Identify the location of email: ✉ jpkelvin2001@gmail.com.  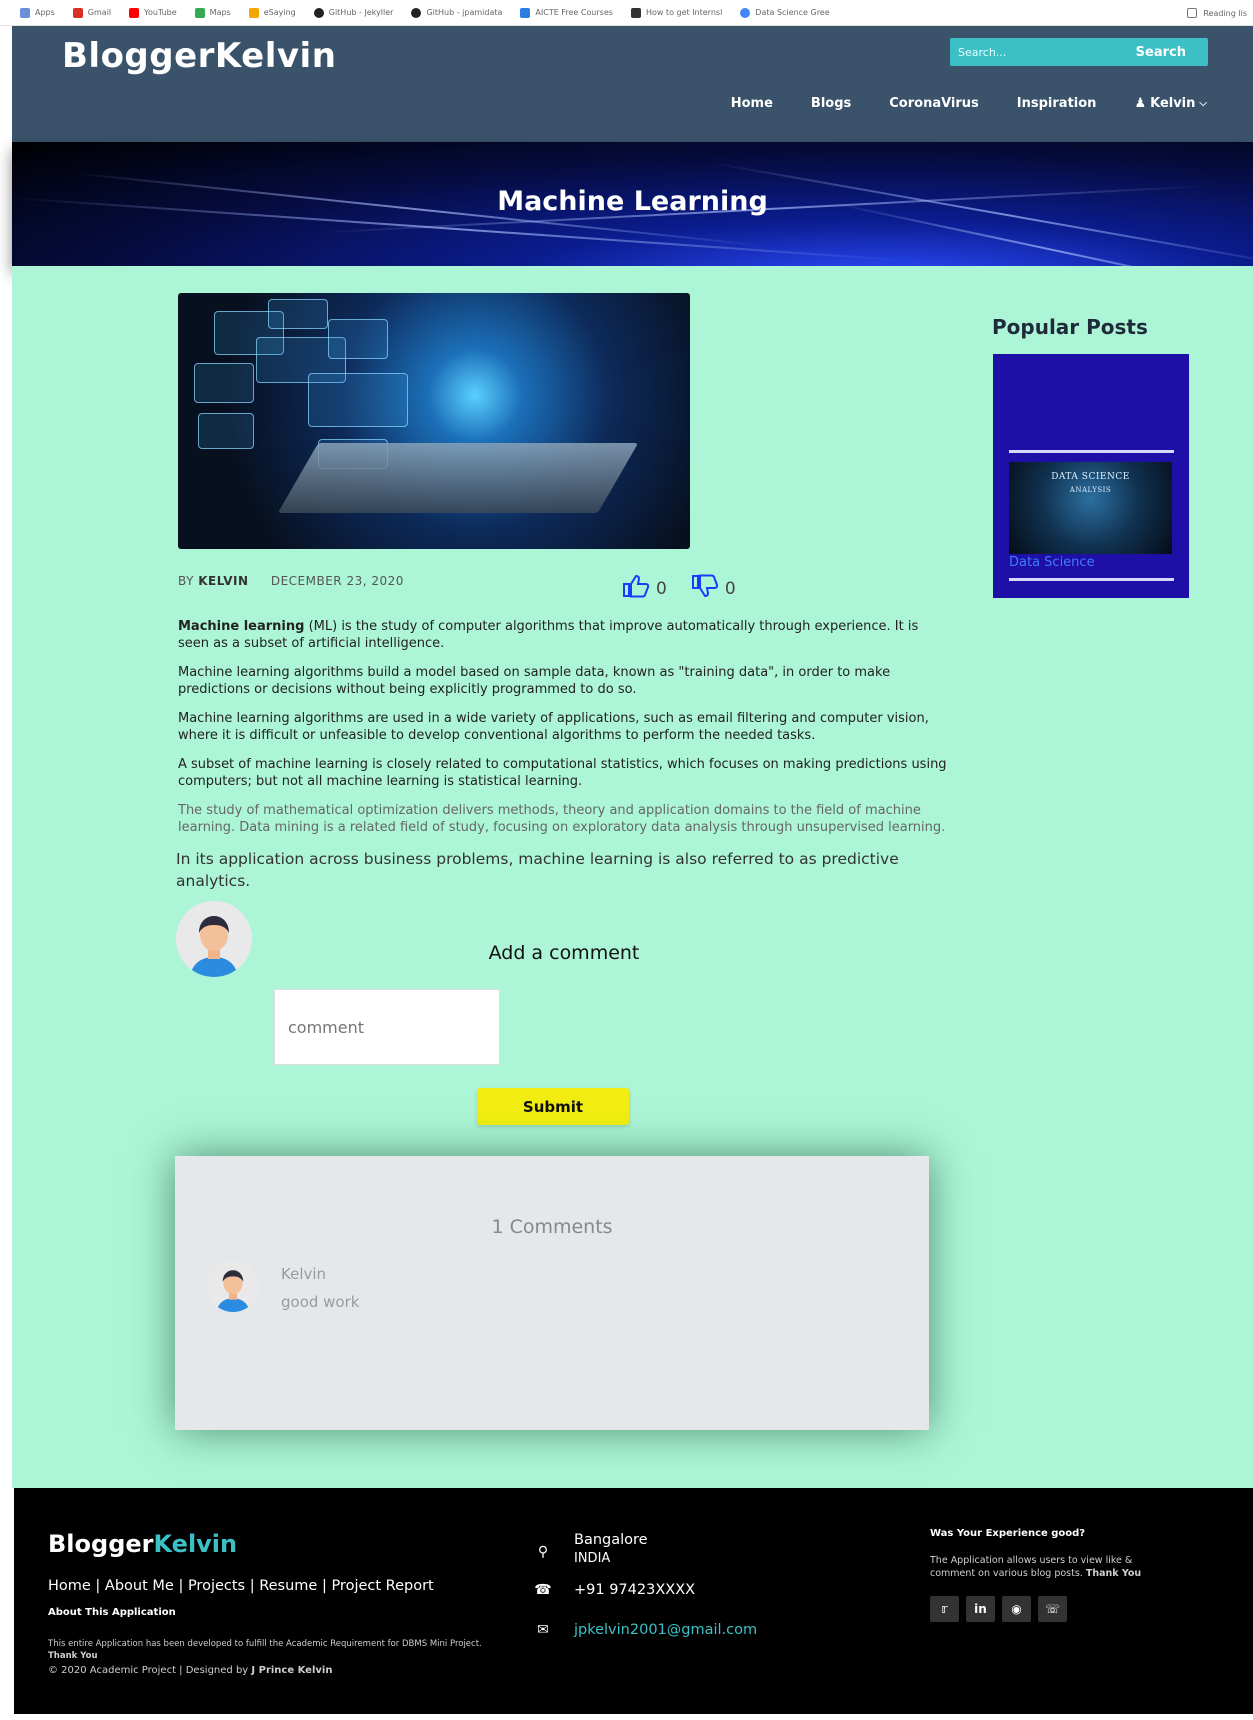
(645, 1630).